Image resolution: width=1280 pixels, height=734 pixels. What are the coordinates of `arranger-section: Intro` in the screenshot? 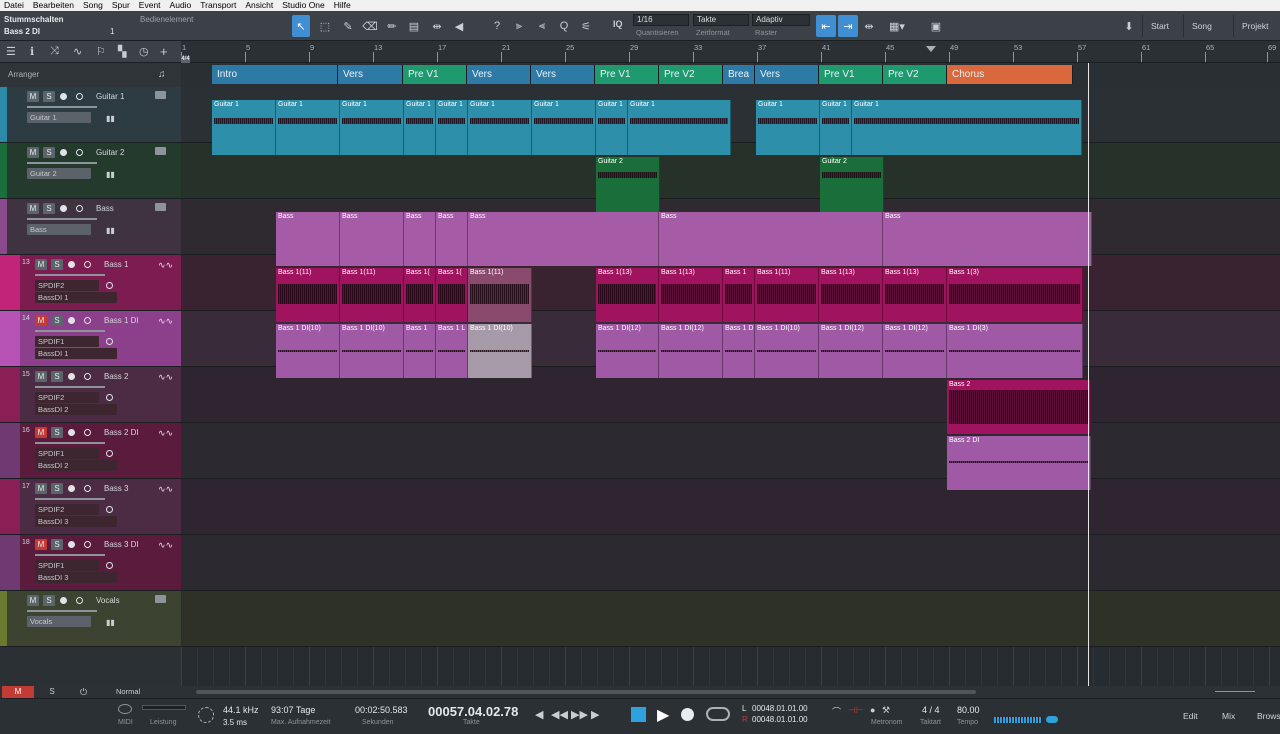 It's located at (275, 74).